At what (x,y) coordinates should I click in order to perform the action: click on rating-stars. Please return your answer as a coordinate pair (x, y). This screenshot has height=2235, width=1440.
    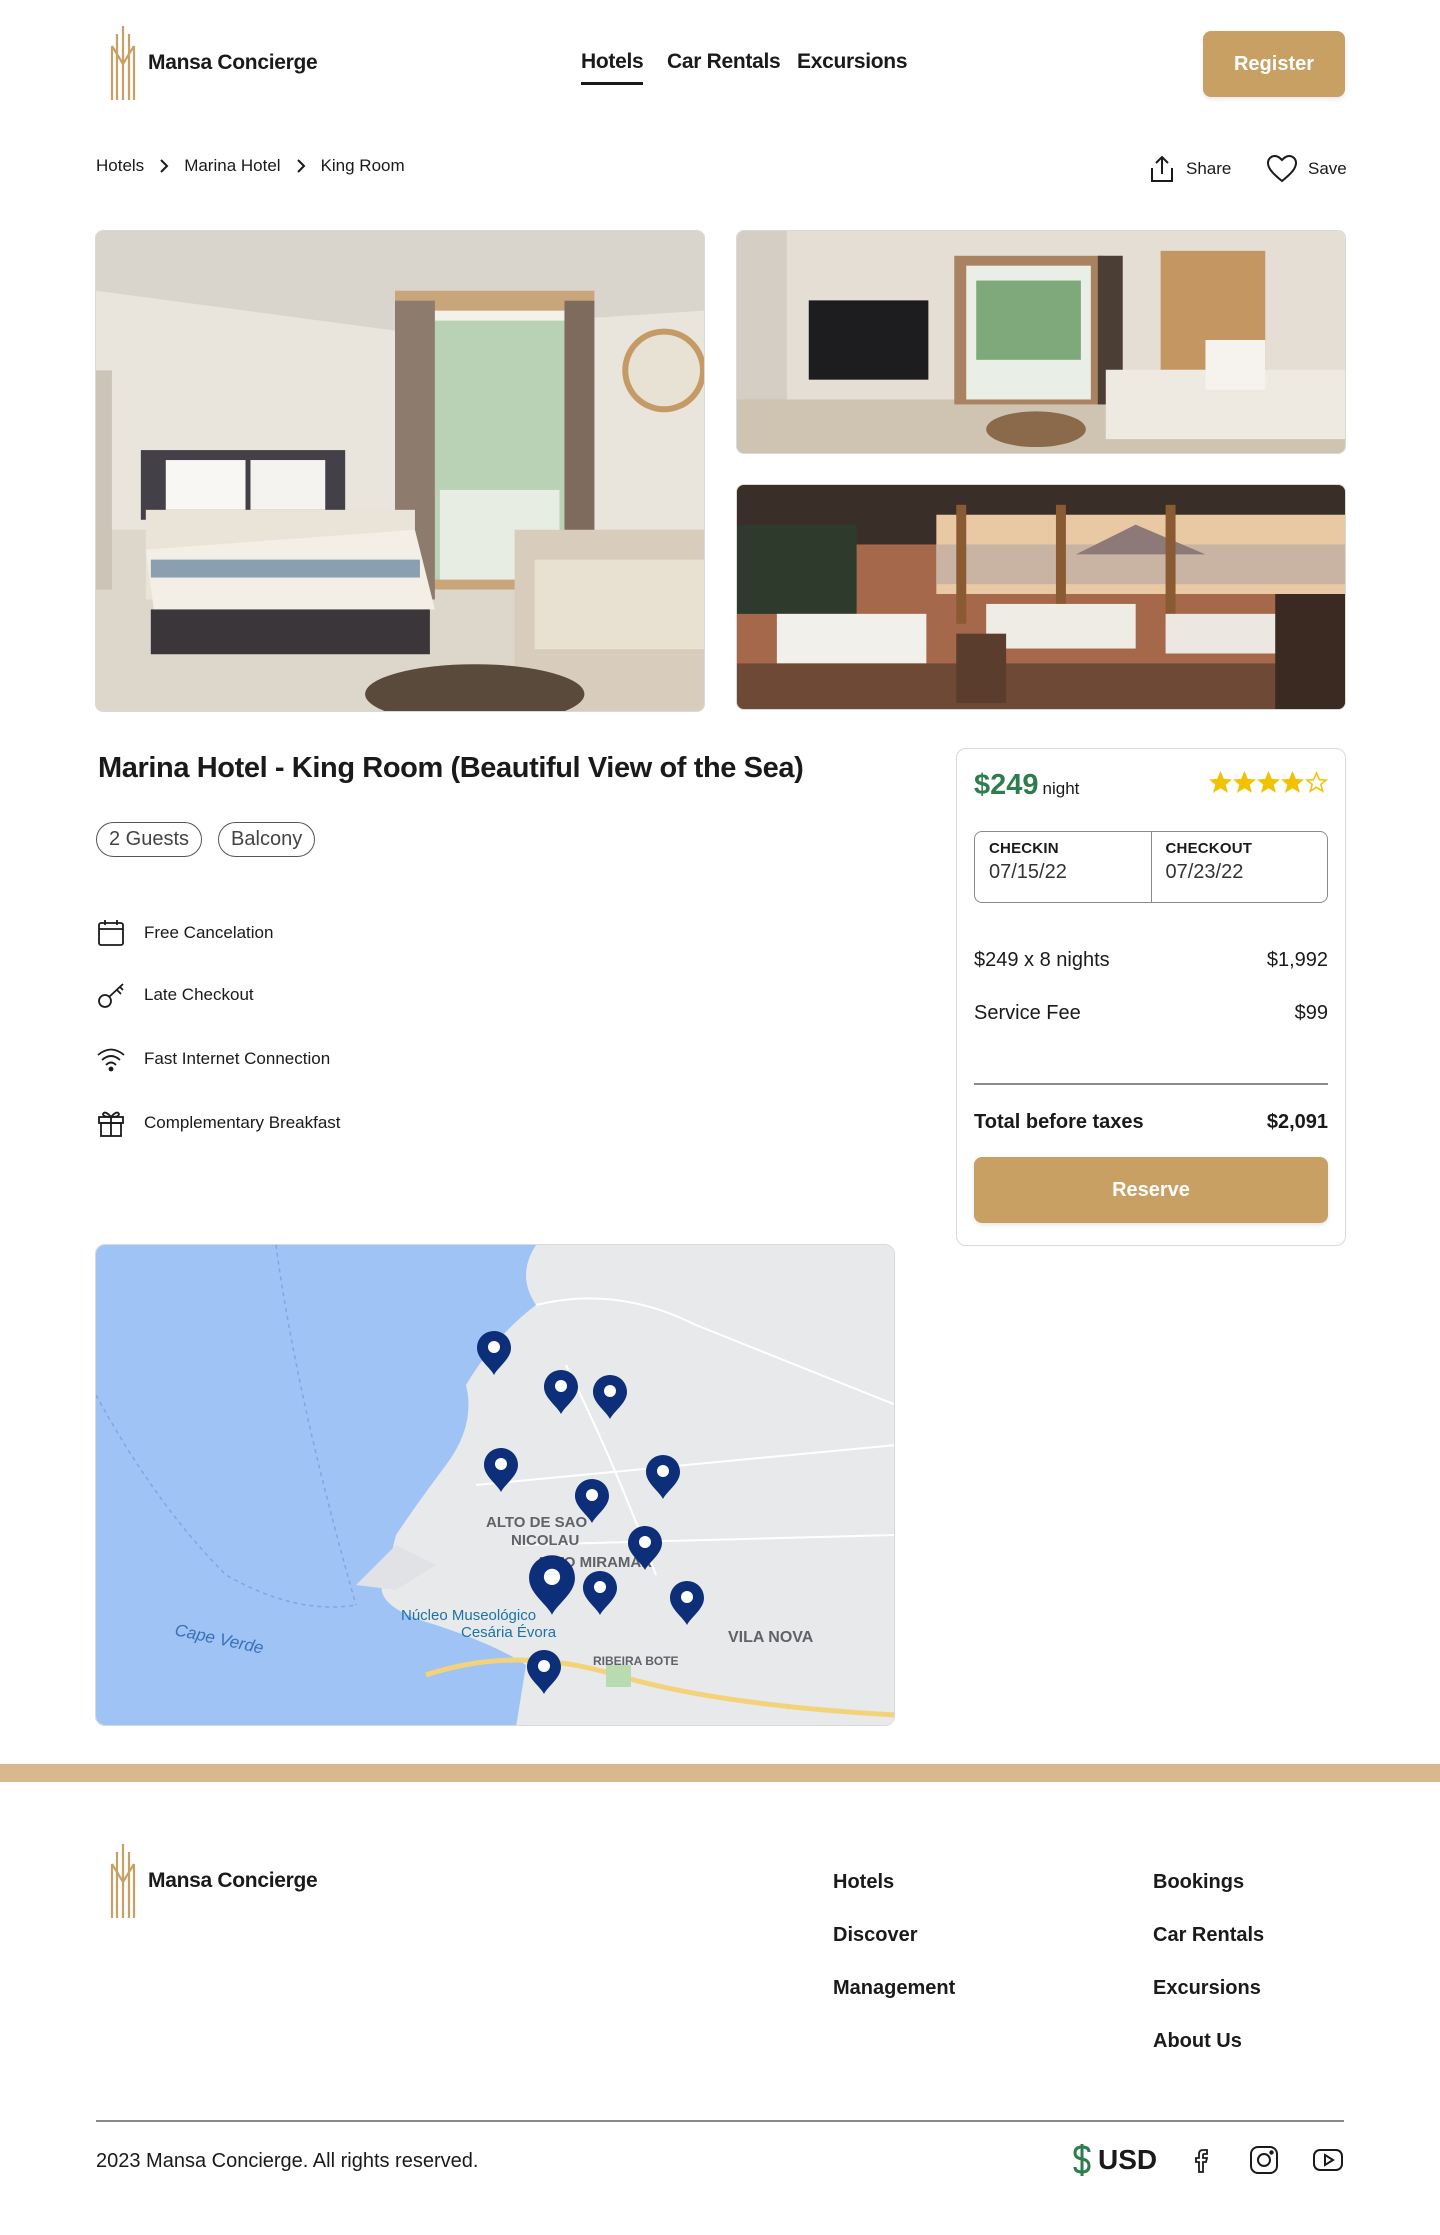
    Looking at the image, I should click on (1268, 782).